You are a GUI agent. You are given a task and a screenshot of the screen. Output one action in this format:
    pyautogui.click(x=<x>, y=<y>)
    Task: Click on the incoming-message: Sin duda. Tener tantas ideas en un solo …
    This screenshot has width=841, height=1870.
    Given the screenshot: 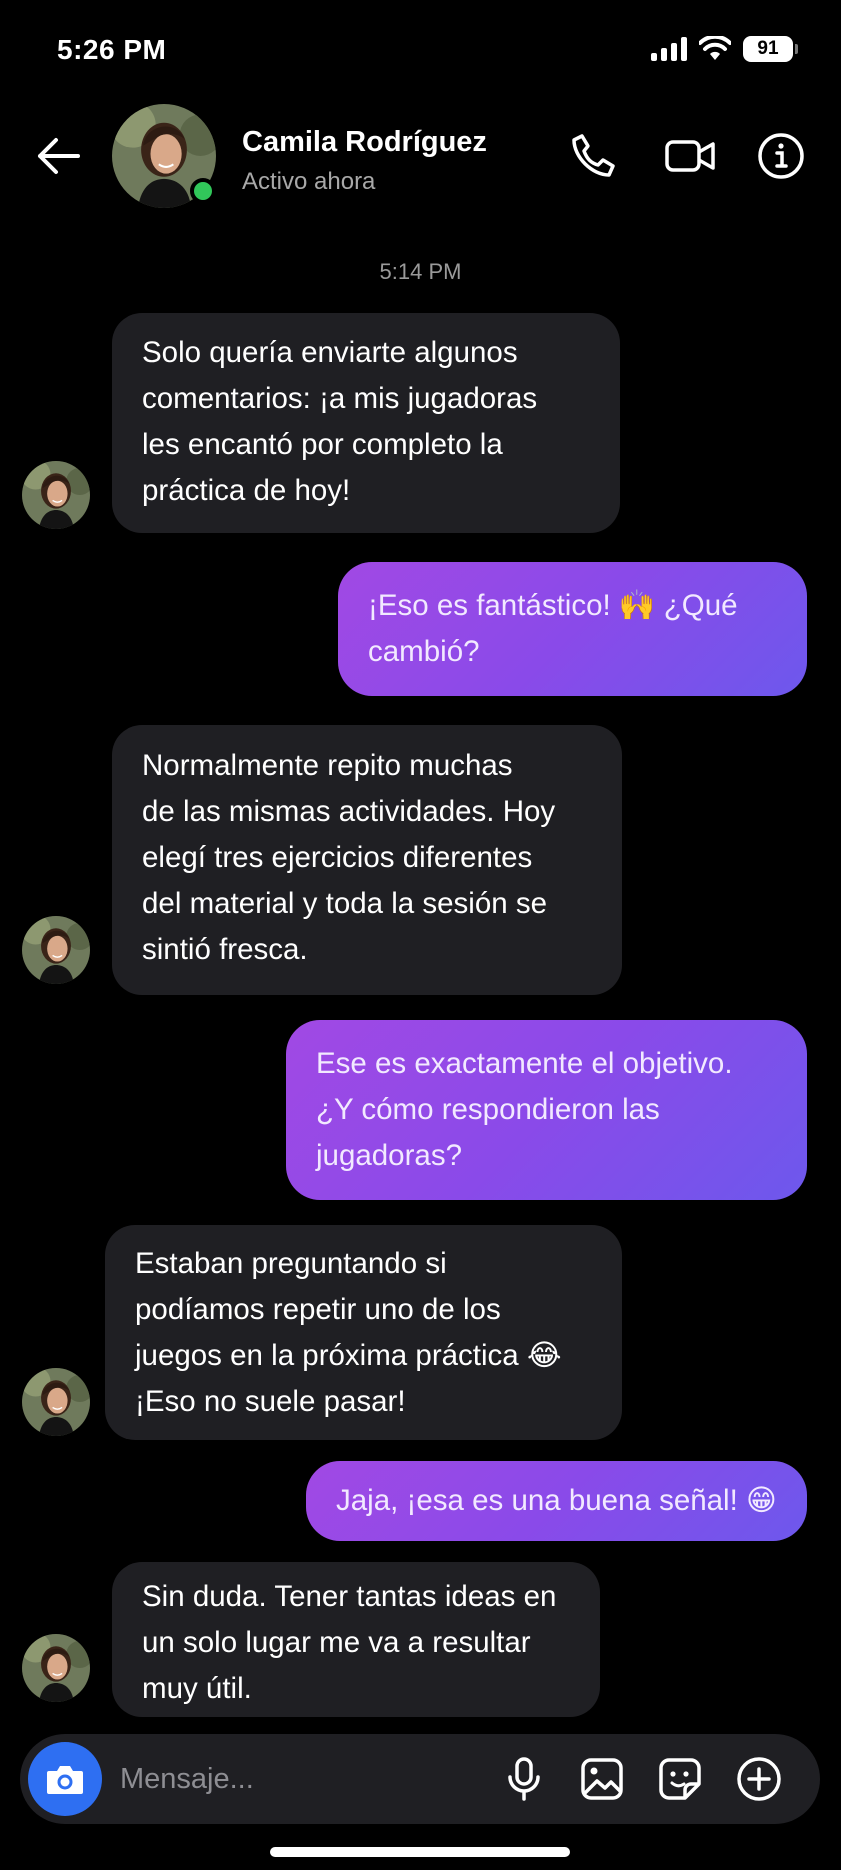 What is the action you would take?
    pyautogui.click(x=356, y=1639)
    